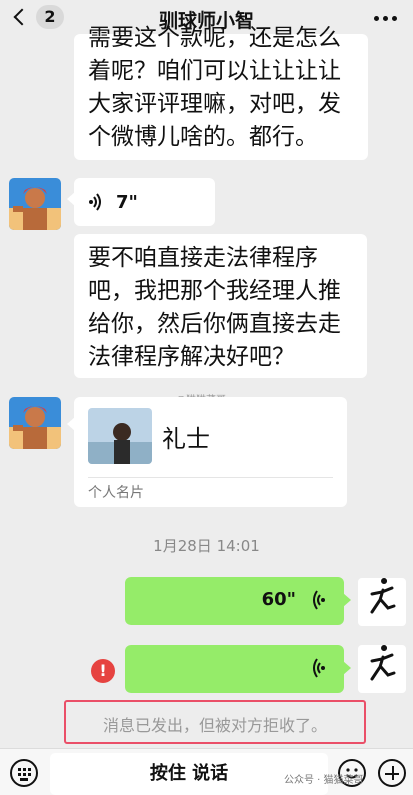  Describe the element at coordinates (214, 71) in the screenshot. I see `message-line: 着呢？咱们可以让让让让` at that location.